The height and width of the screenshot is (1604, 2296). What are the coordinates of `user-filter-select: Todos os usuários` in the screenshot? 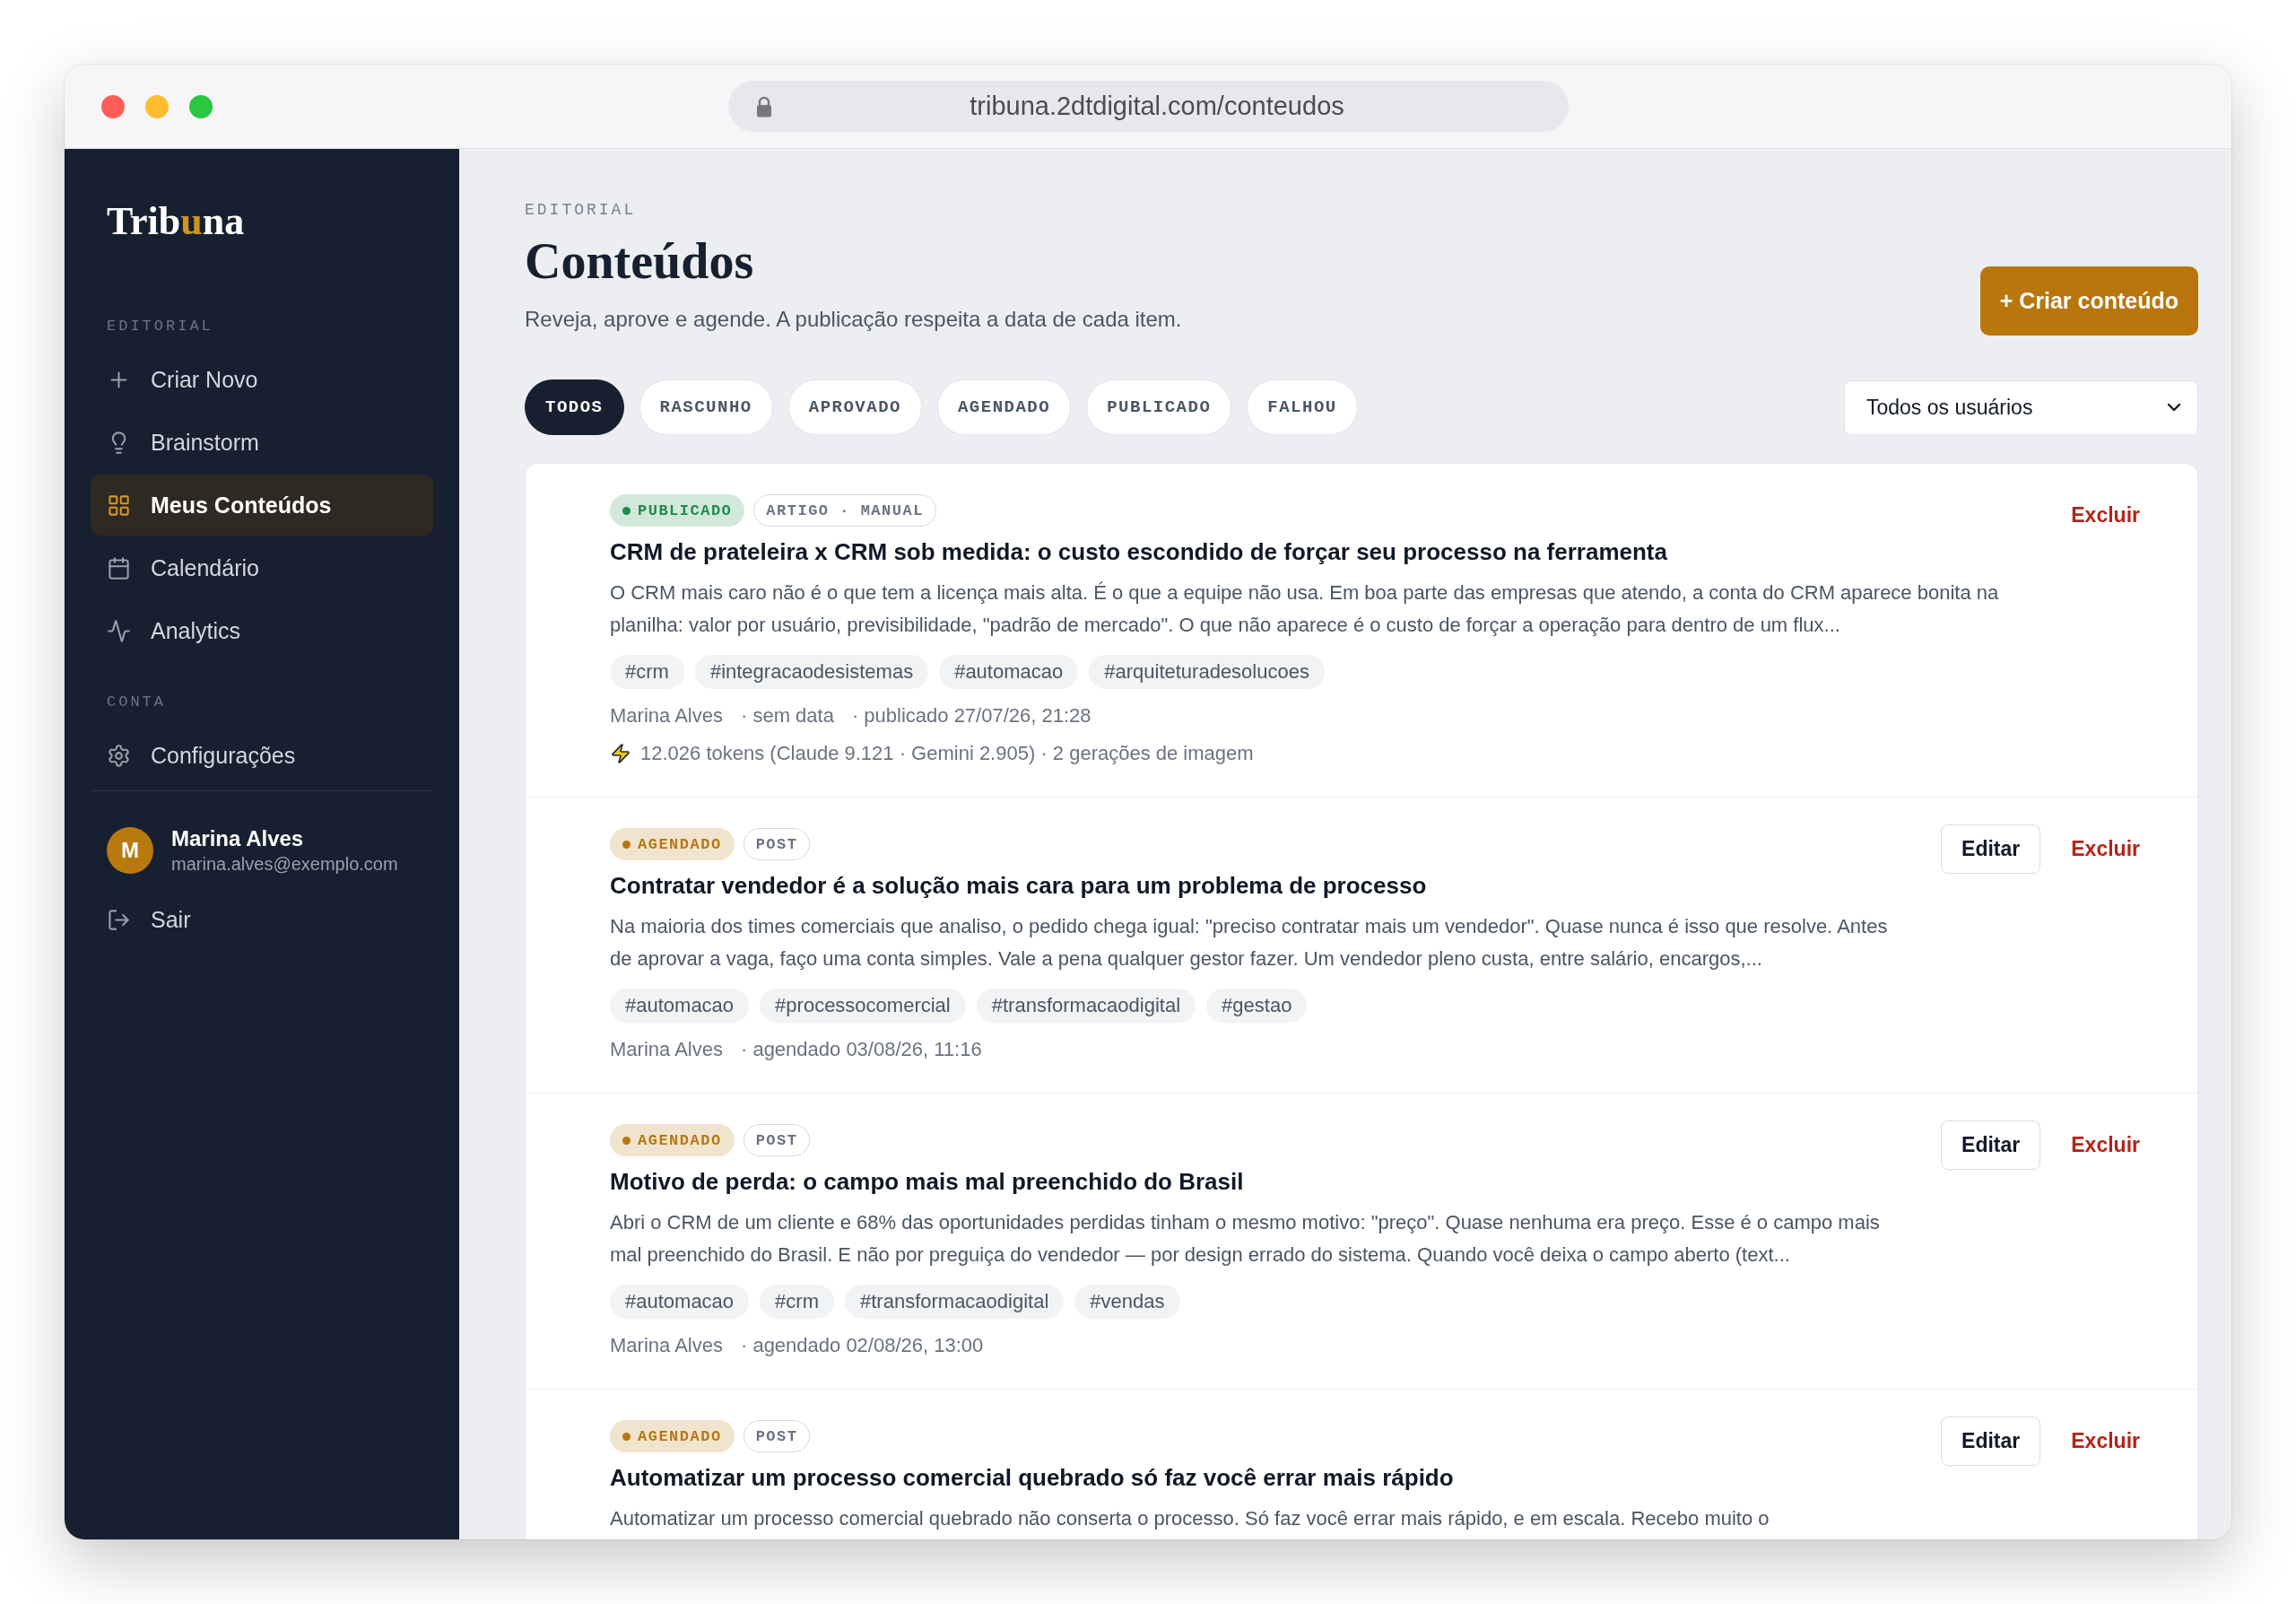 It's located at (2021, 407).